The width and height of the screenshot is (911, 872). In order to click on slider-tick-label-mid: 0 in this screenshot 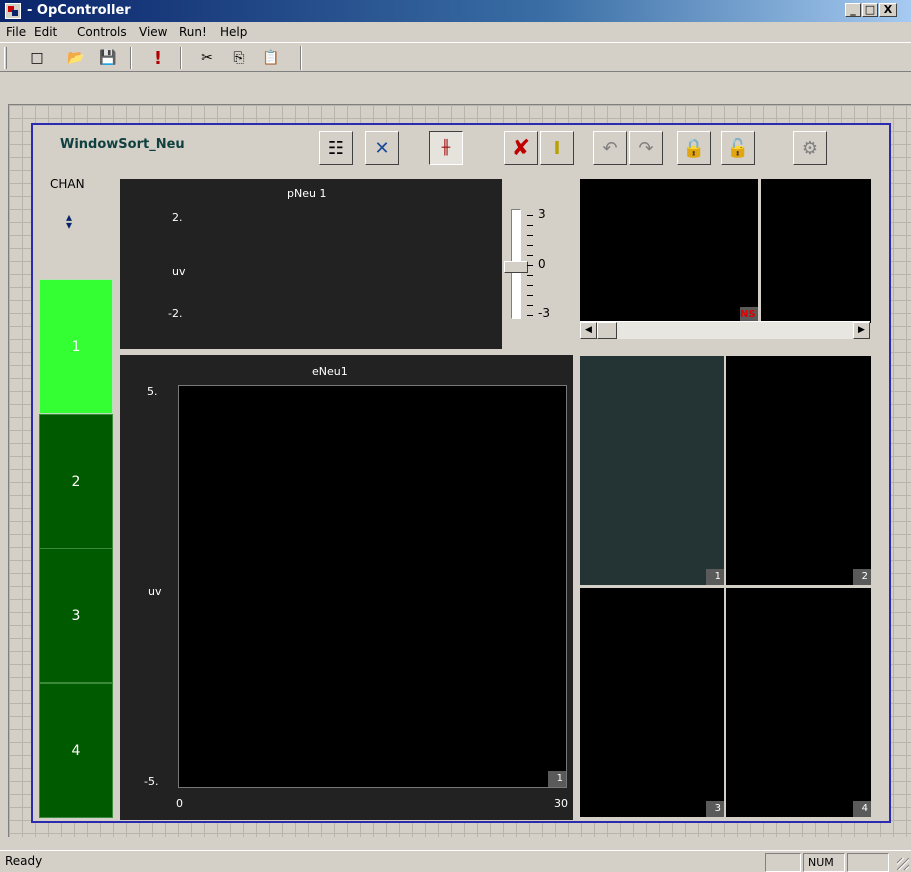, I will do `click(542, 264)`.